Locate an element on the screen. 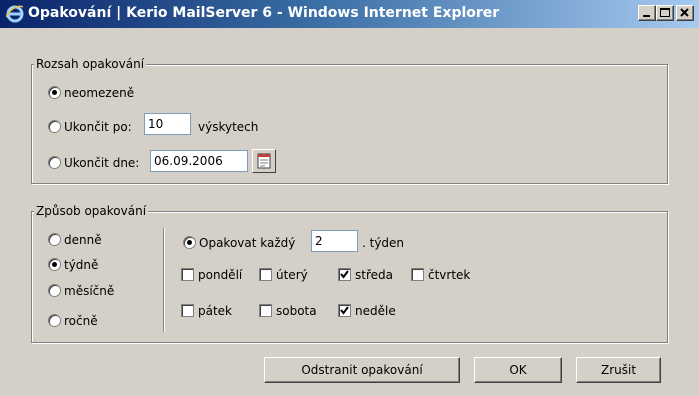  maximize-button is located at coordinates (665, 13).